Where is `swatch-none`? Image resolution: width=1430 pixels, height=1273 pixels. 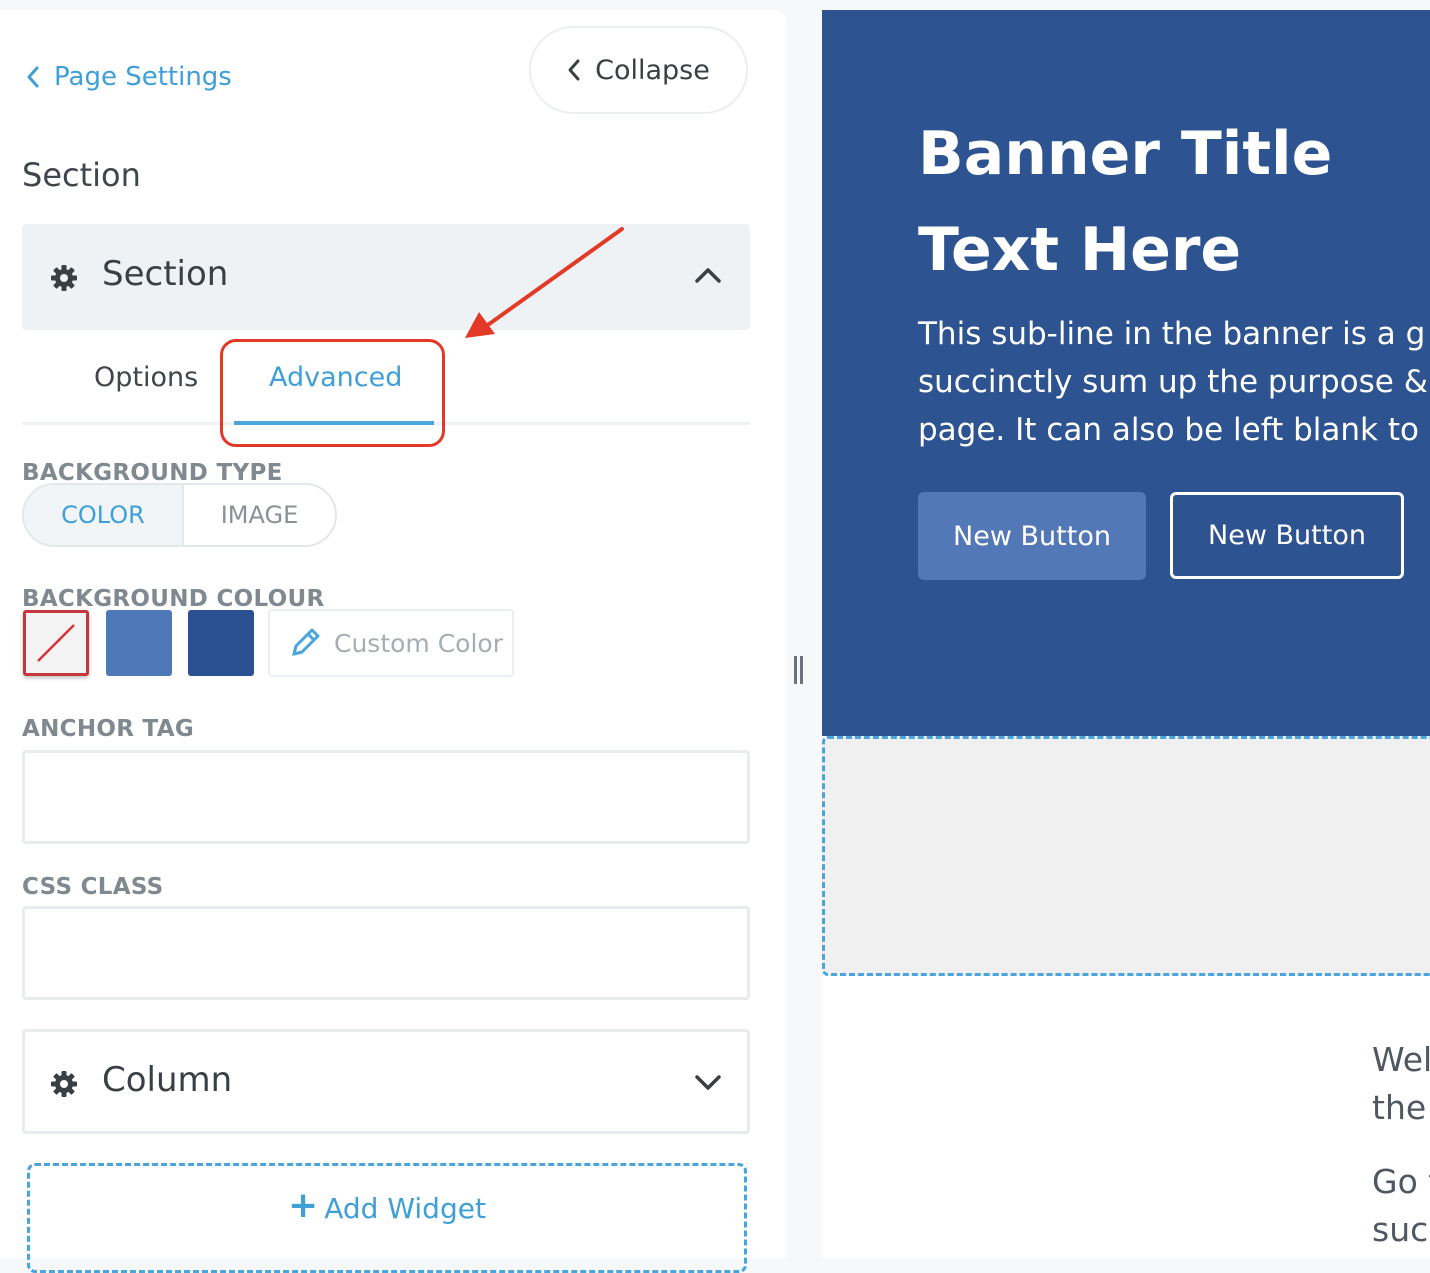
swatch-none is located at coordinates (56, 643).